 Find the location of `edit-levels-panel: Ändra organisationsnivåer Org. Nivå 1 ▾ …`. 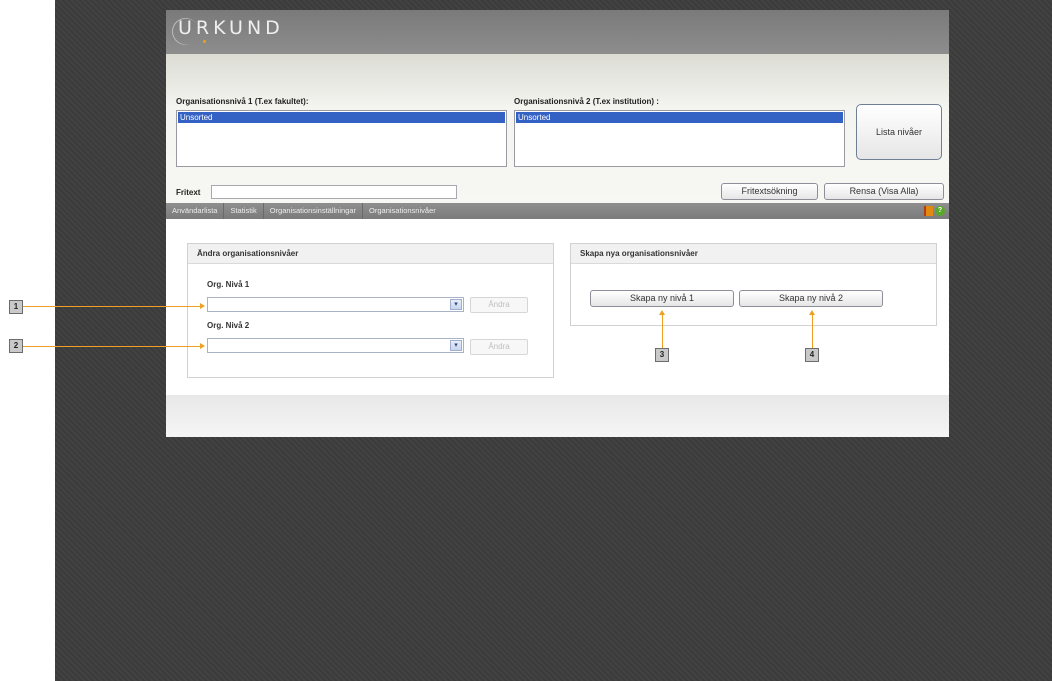

edit-levels-panel: Ändra organisationsnivåer Org. Nivå 1 ▾ … is located at coordinates (370, 310).